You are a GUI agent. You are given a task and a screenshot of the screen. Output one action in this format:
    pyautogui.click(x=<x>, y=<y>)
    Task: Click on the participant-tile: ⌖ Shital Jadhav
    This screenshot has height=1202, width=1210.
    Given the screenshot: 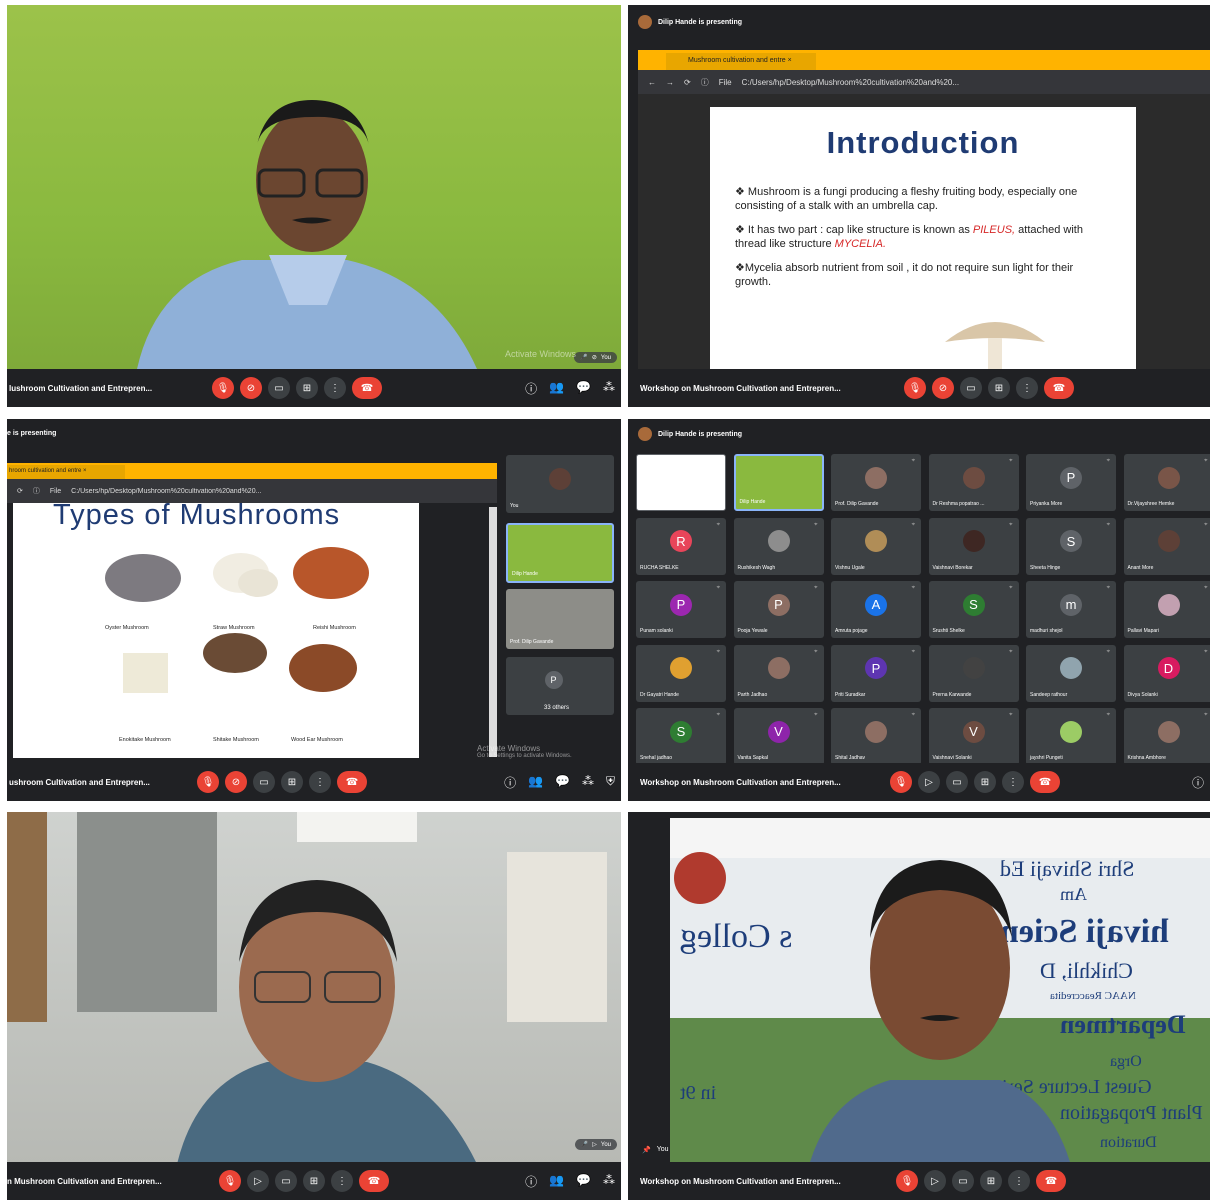 What is the action you would take?
    pyautogui.click(x=876, y=736)
    